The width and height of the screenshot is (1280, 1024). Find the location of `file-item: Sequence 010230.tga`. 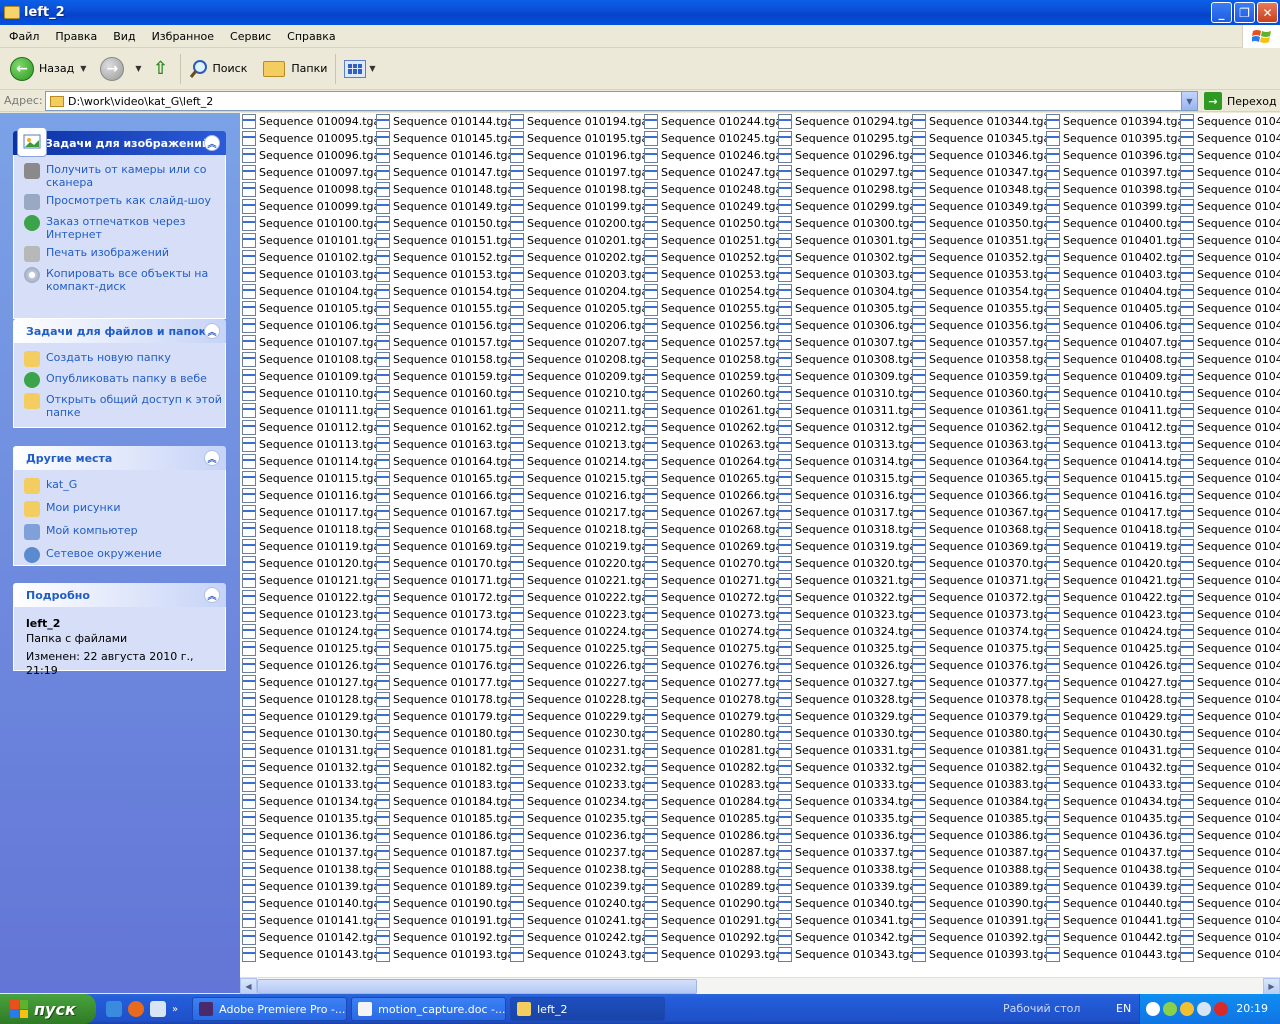

file-item: Sequence 010230.tga is located at coordinates (579, 733).